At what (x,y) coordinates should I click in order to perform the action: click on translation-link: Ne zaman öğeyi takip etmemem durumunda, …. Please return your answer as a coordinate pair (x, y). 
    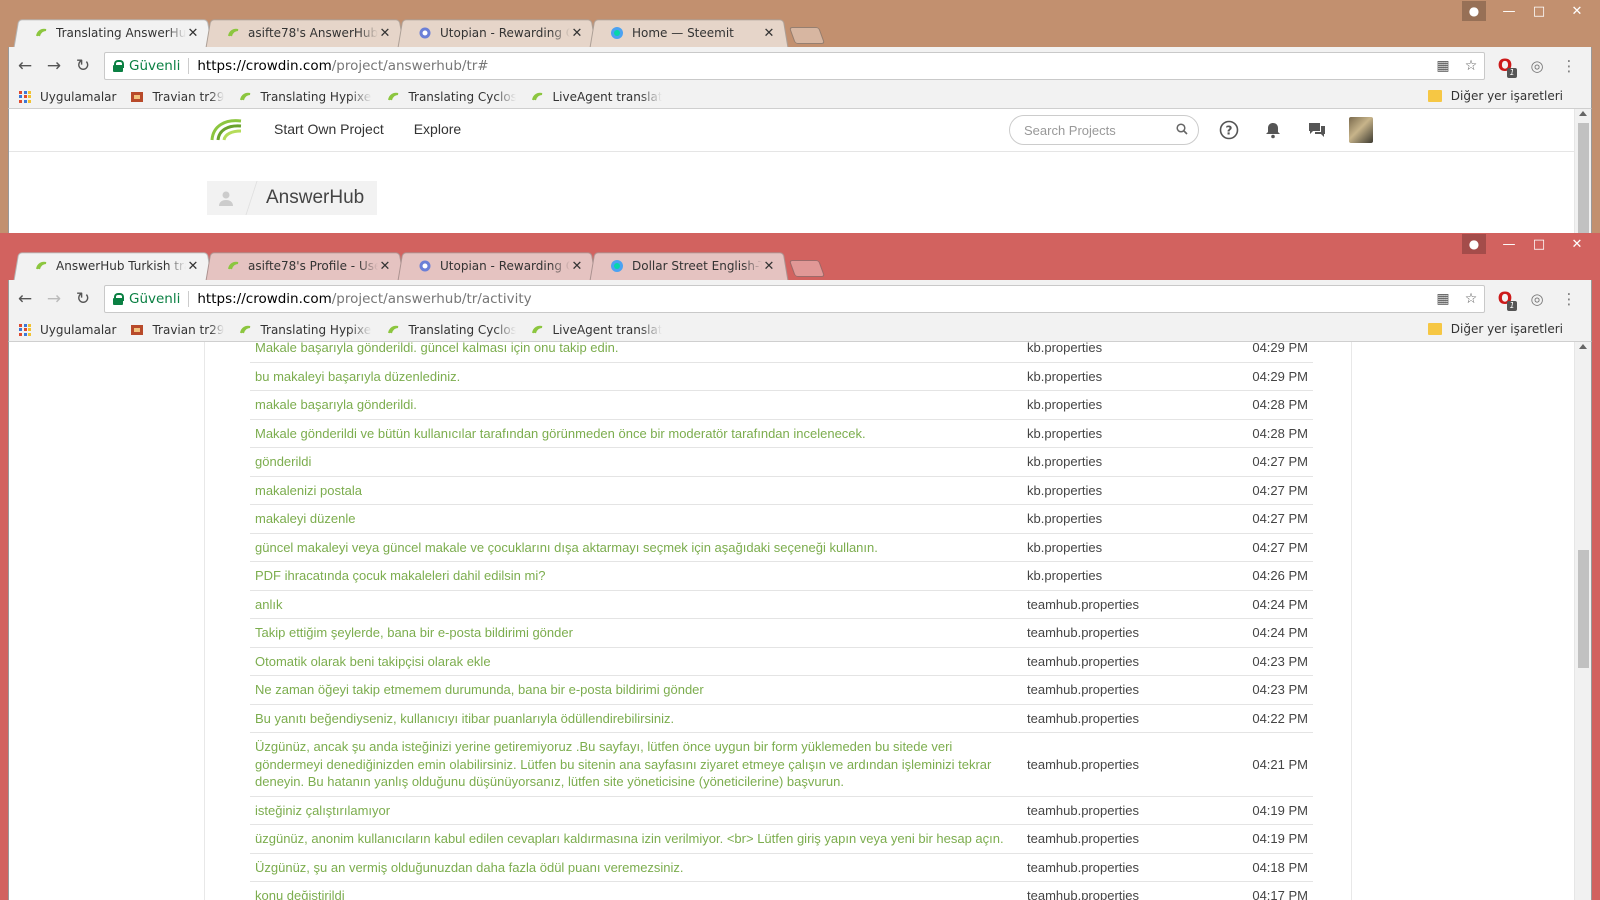
    Looking at the image, I should click on (632, 689).